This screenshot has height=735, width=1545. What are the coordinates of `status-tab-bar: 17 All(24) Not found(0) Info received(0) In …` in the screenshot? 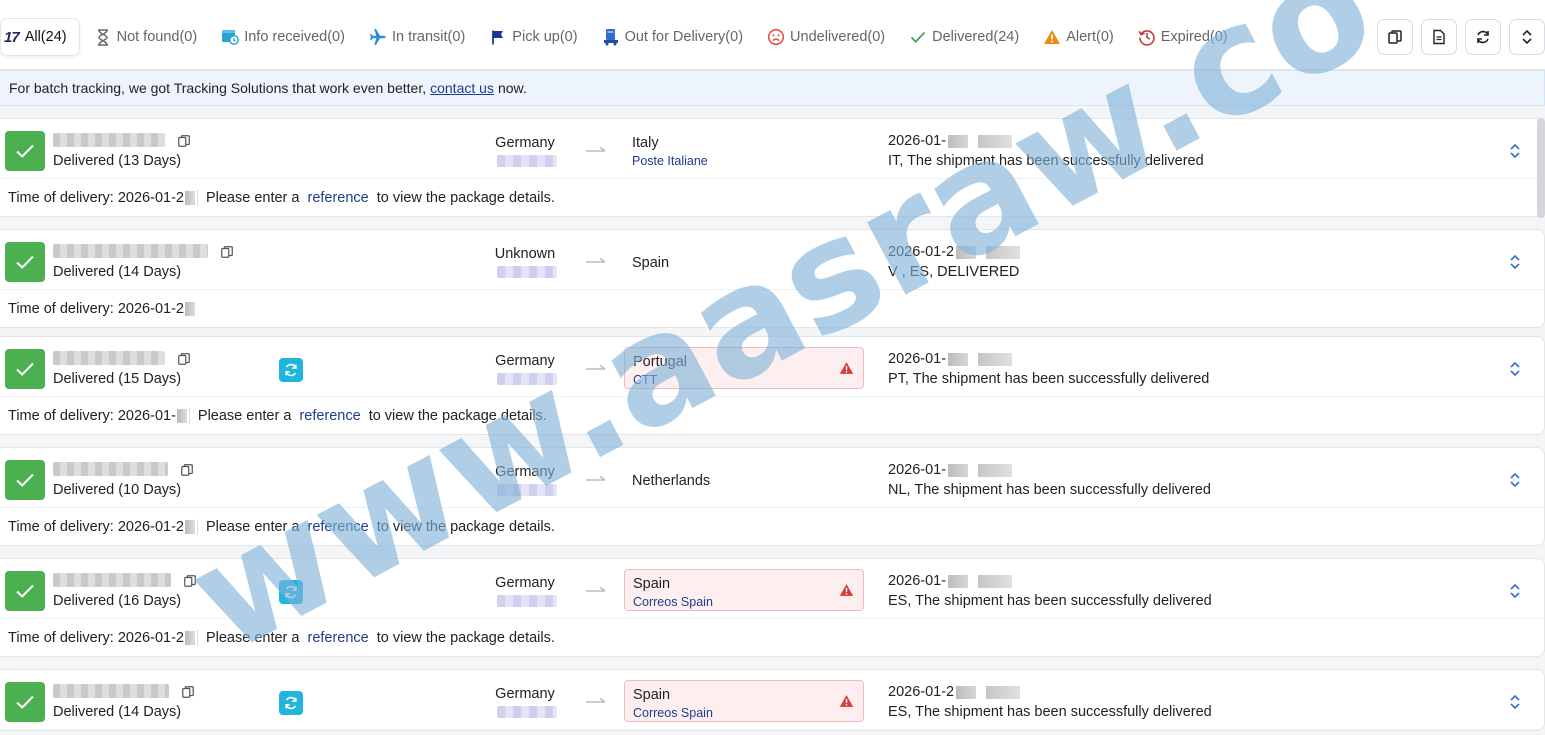 It's located at (772, 35).